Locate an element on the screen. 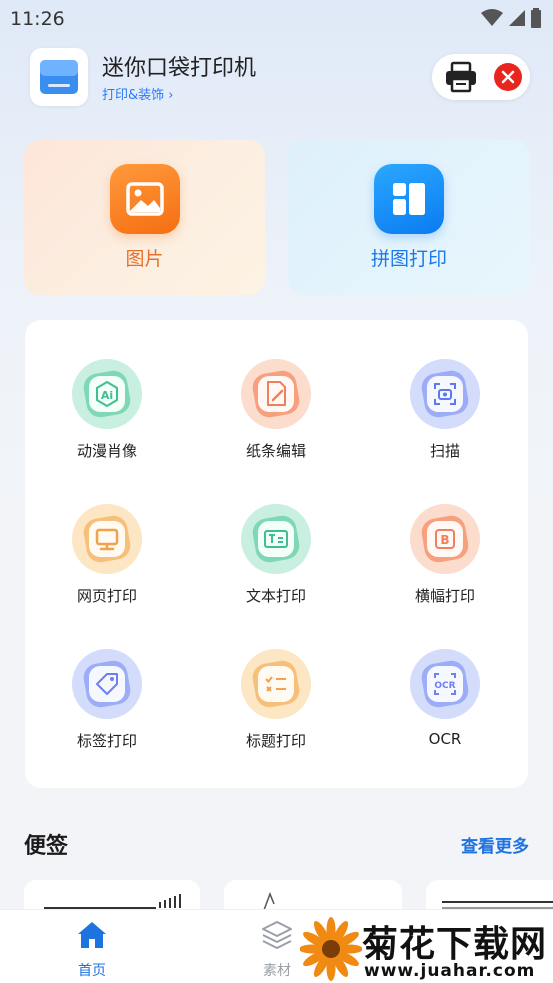 The width and height of the screenshot is (553, 983). ai-portrait-icon: Ai is located at coordinates (107, 394).